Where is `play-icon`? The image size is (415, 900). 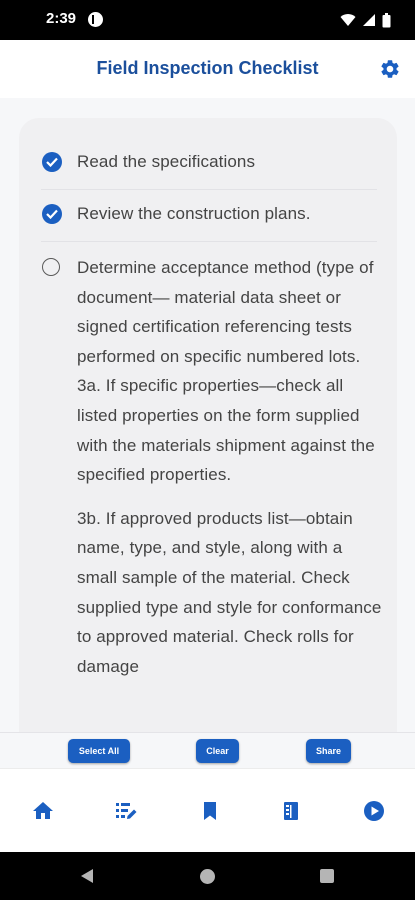
play-icon is located at coordinates (374, 811).